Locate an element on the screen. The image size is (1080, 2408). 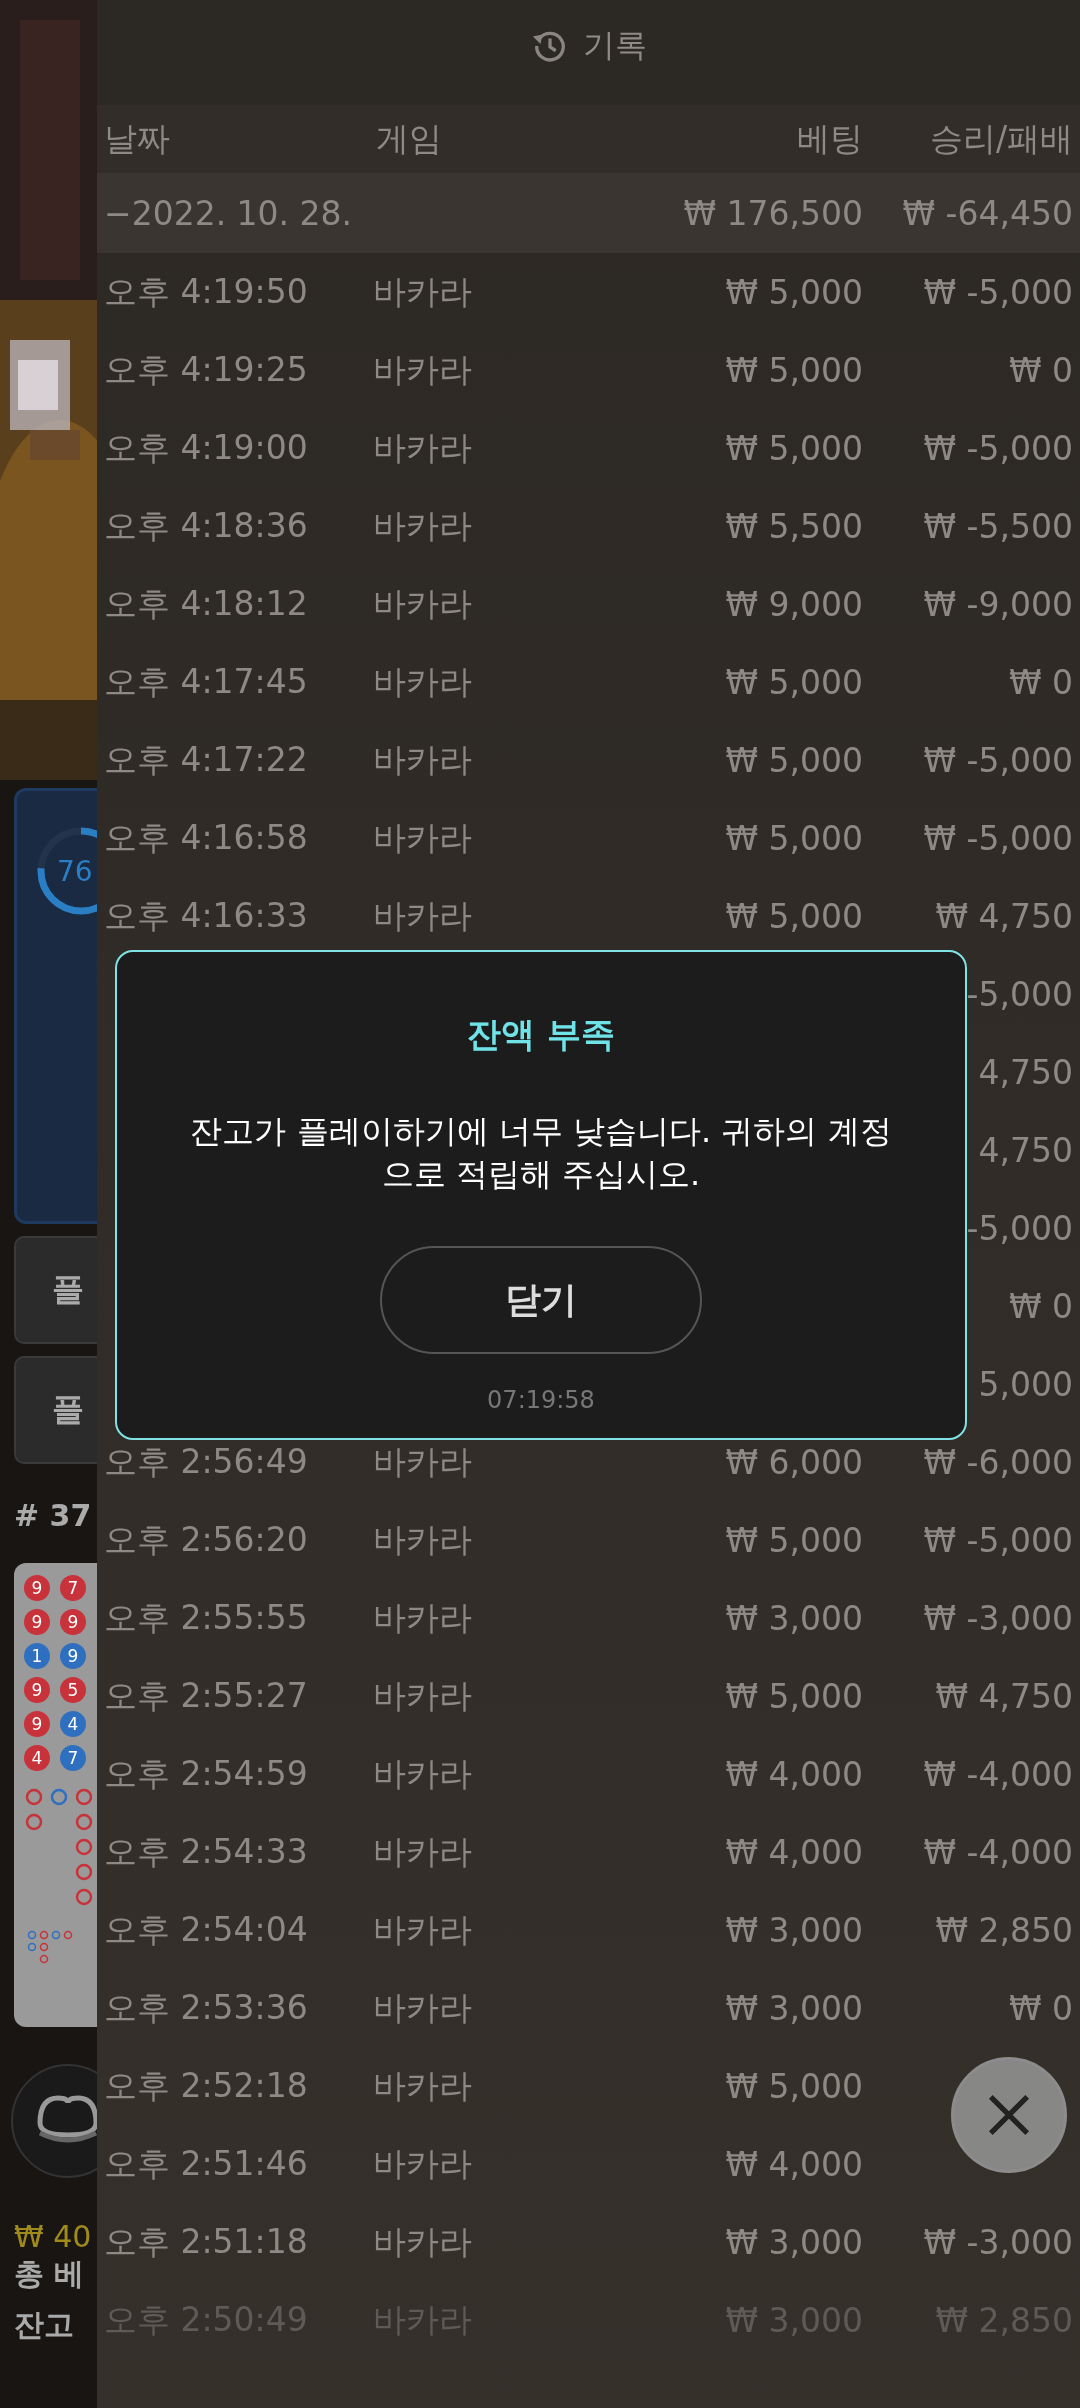
column-header: 게임 is located at coordinates (409, 138).